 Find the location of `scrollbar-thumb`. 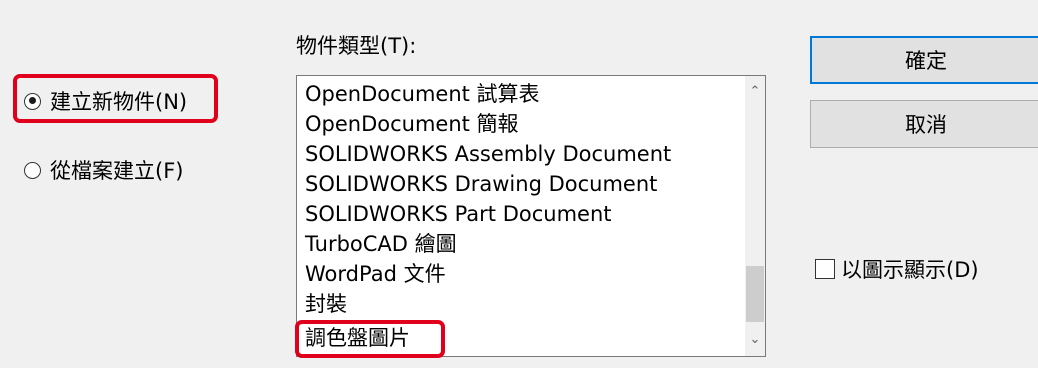

scrollbar-thumb is located at coordinates (755, 294).